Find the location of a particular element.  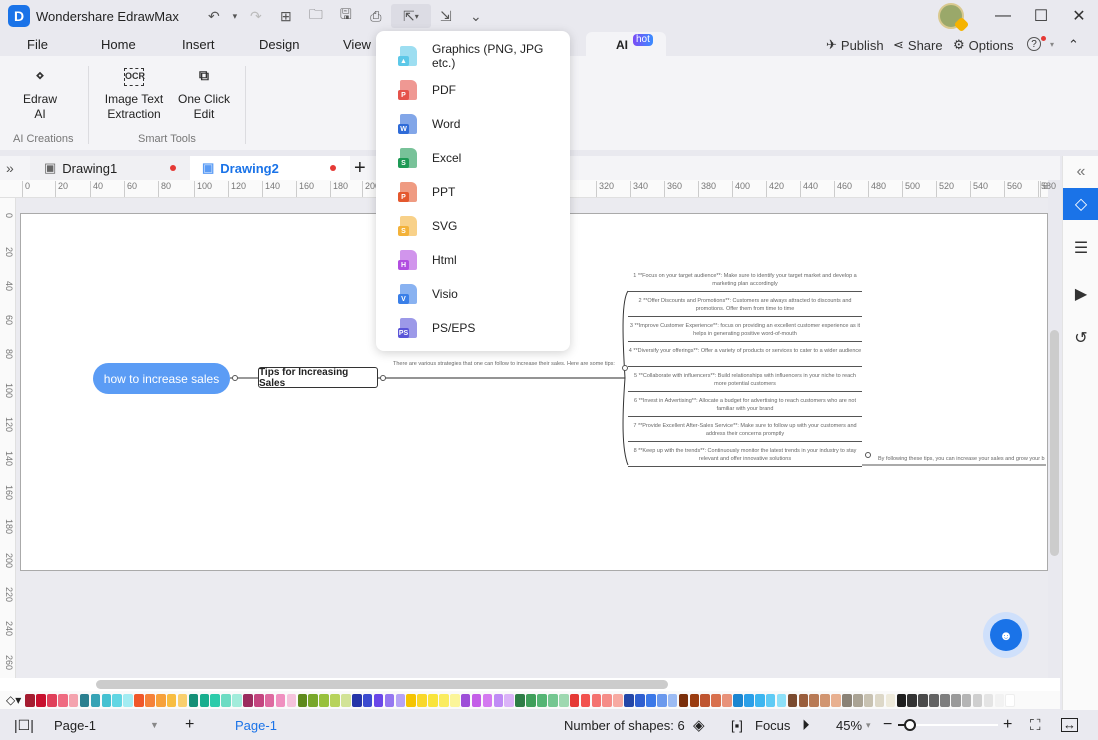

mindmap-root-node: how to increase sales is located at coordinates (161, 378).